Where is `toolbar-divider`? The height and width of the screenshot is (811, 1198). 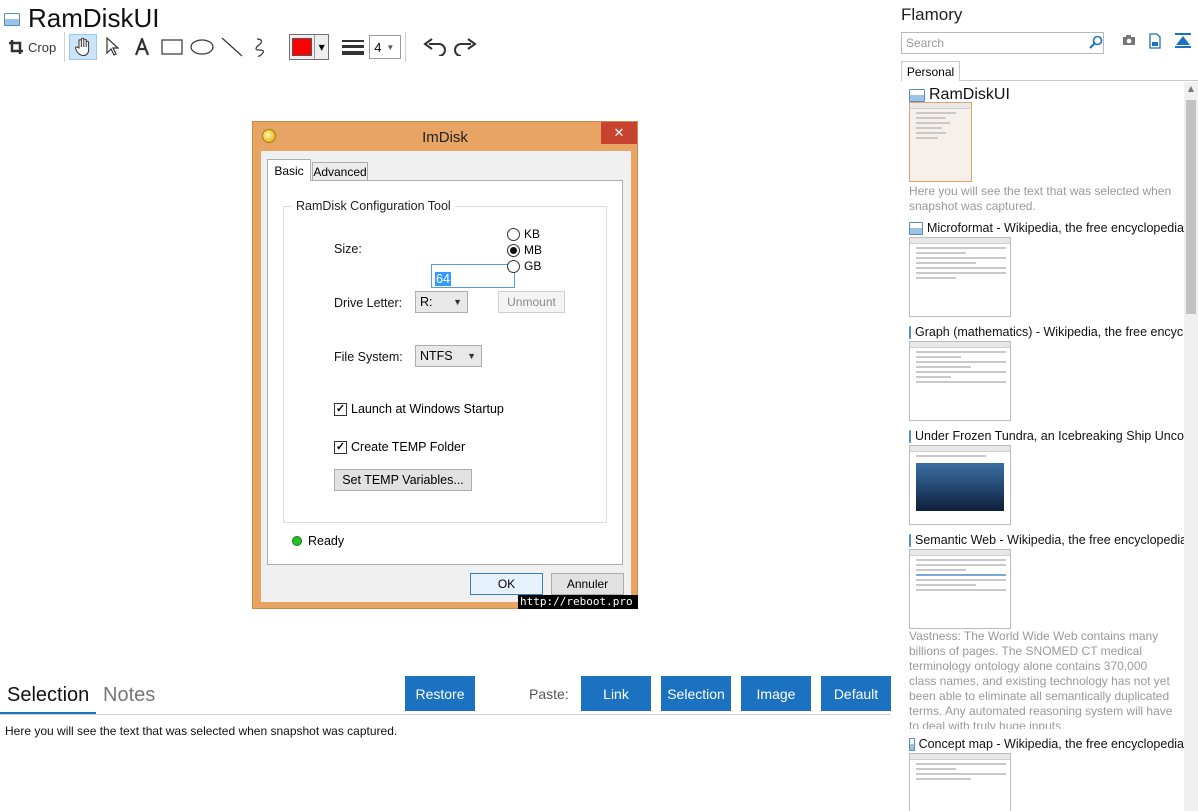 toolbar-divider is located at coordinates (65, 47).